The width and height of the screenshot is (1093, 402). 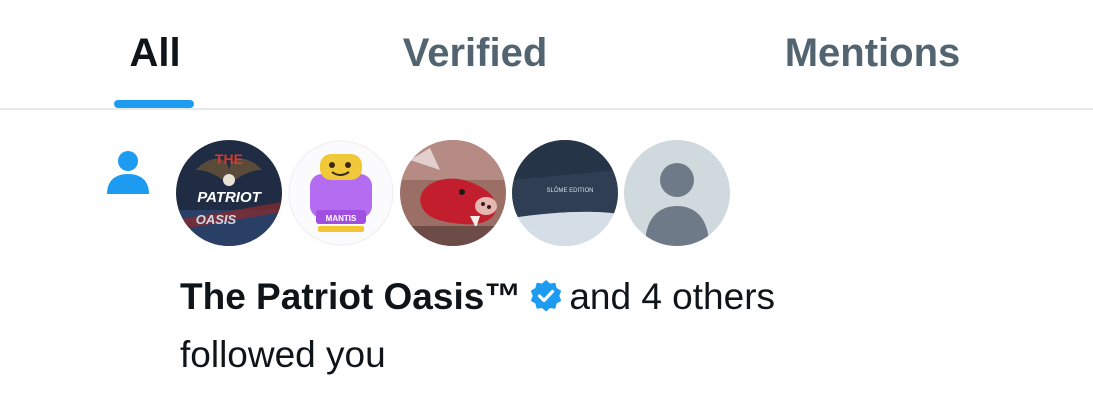 What do you see at coordinates (229, 197) in the screenshot?
I see `avatar-text-mid: PATRIOT` at bounding box center [229, 197].